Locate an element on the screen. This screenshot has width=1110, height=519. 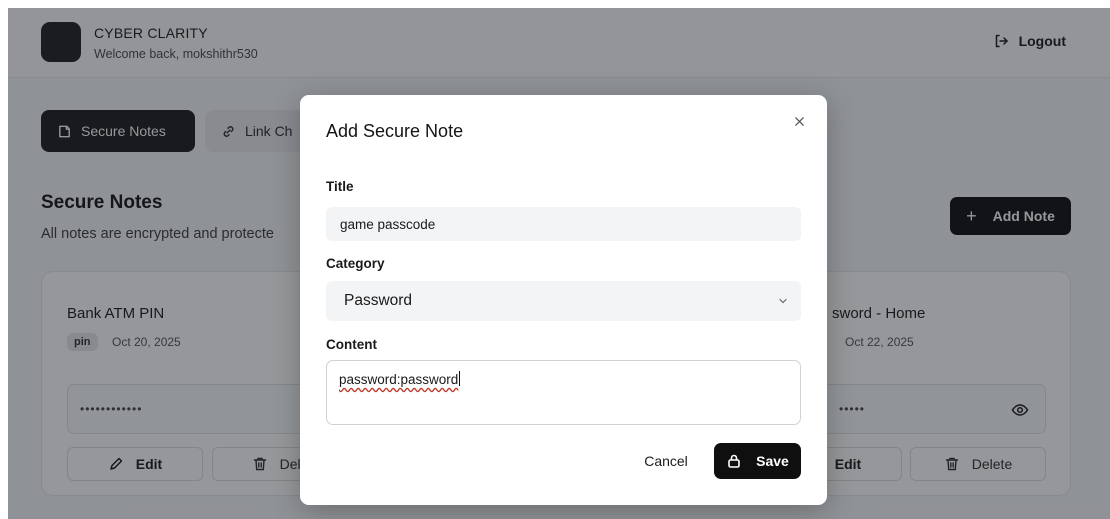
content-textarea: password:password is located at coordinates (563, 392).